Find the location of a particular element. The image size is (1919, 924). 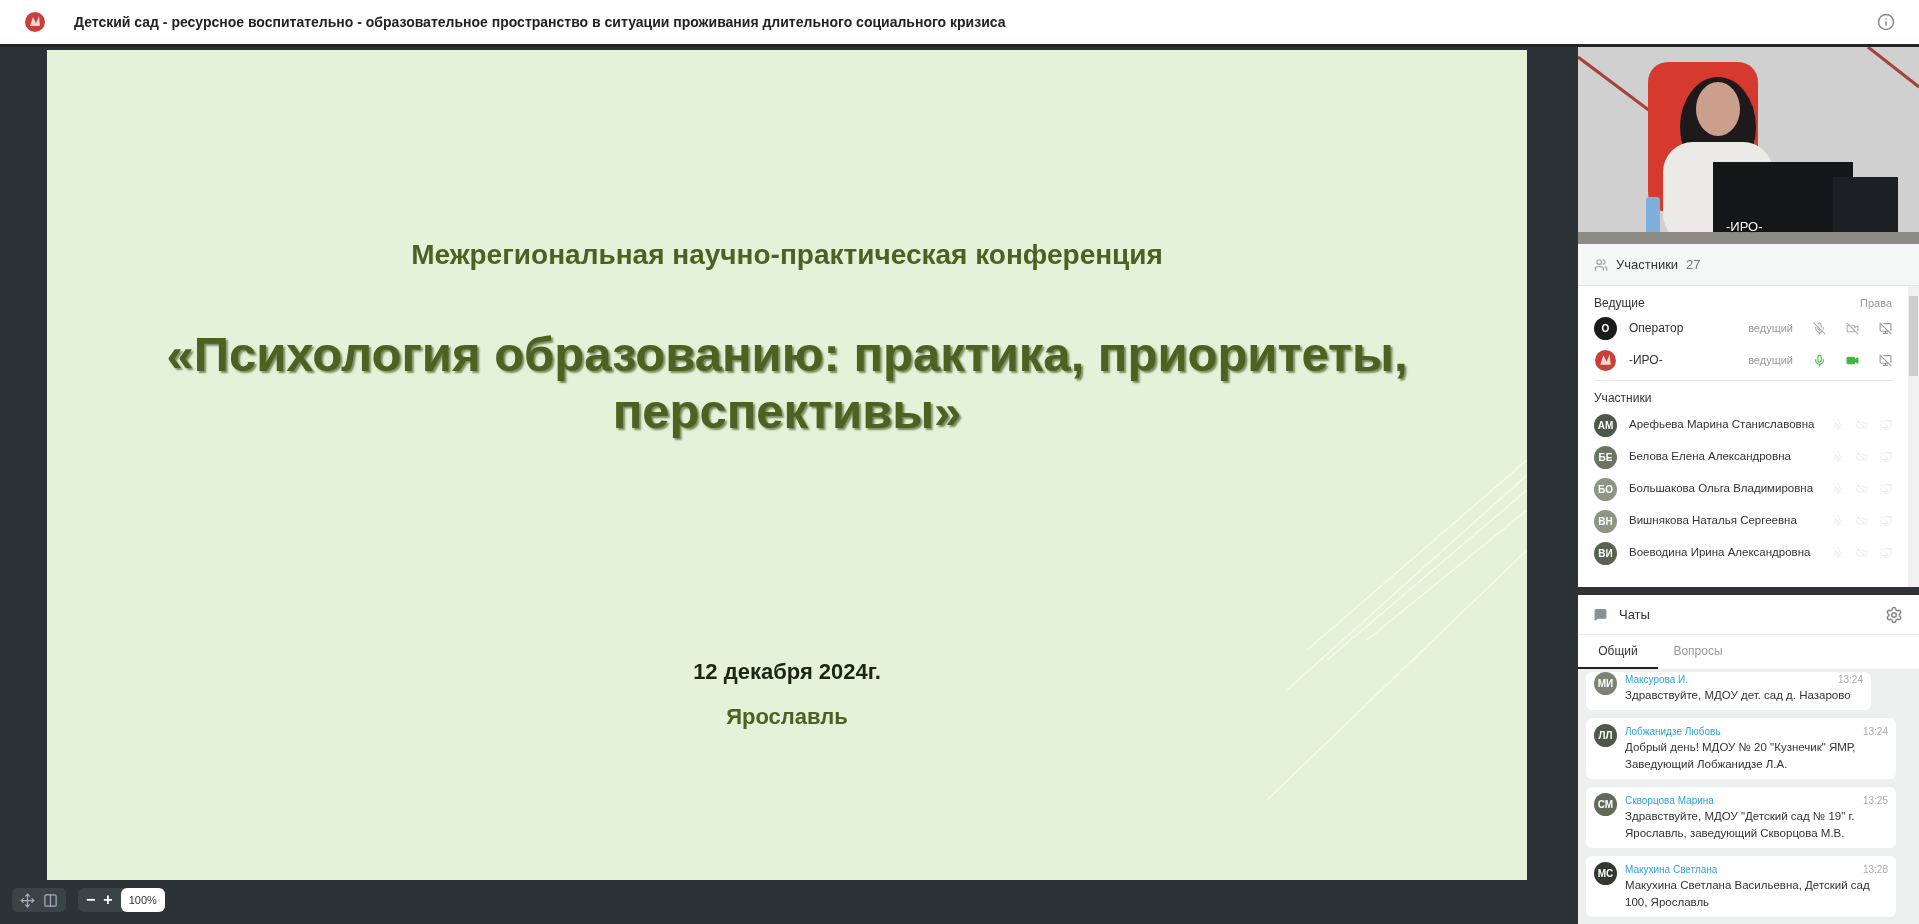

slide-date: 12 декабря 2024г. is located at coordinates (787, 672).